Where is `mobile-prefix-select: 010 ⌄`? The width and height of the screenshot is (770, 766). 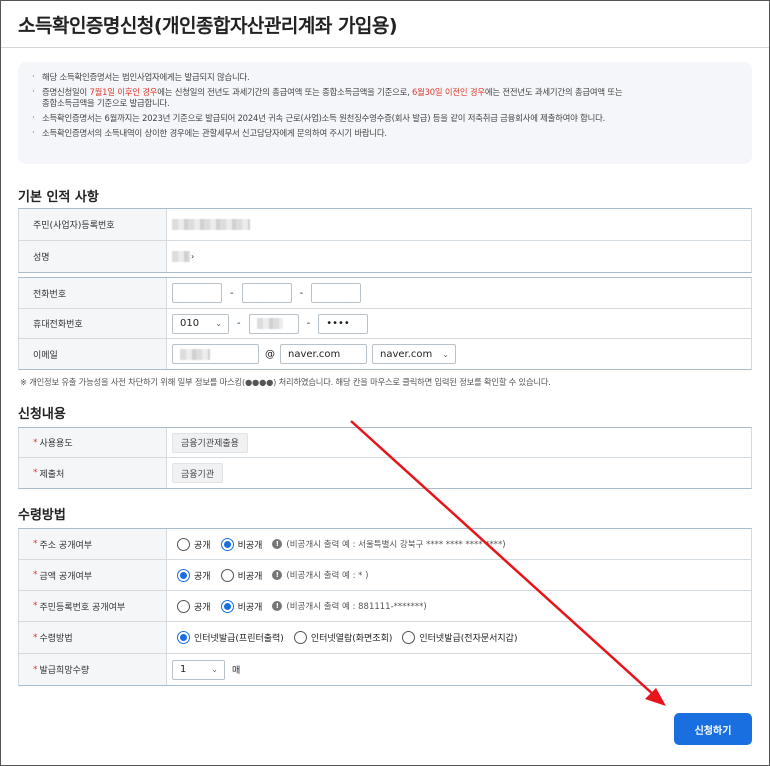 mobile-prefix-select: 010 ⌄ is located at coordinates (200, 323).